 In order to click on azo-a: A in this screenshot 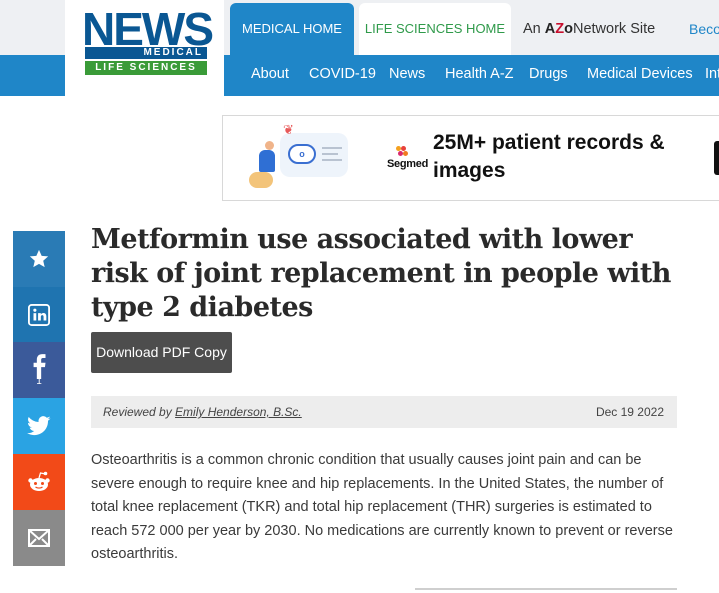, I will do `click(550, 29)`.